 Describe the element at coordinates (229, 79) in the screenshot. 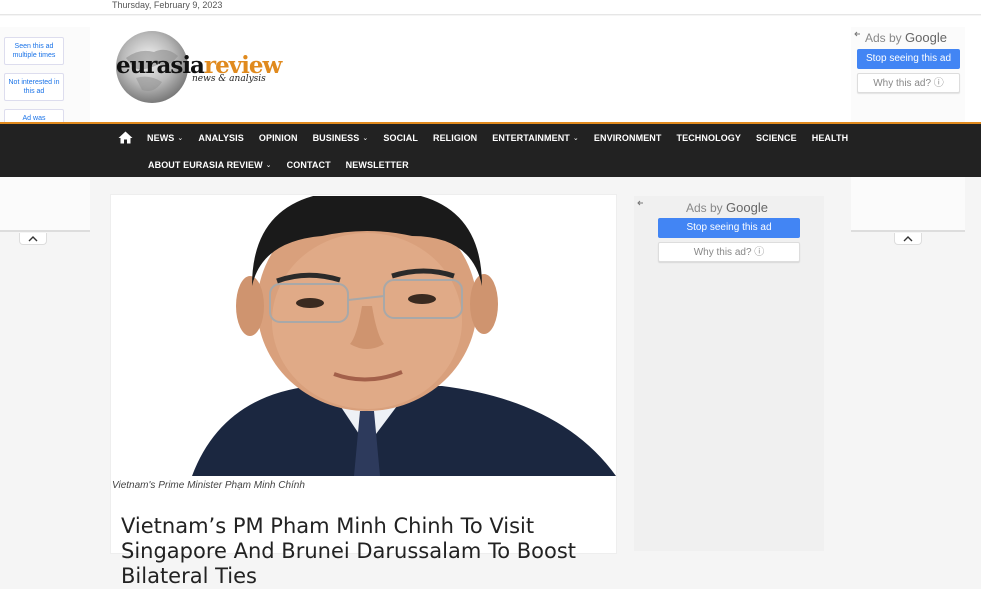

I see `logo-tagline: news & analysis` at that location.